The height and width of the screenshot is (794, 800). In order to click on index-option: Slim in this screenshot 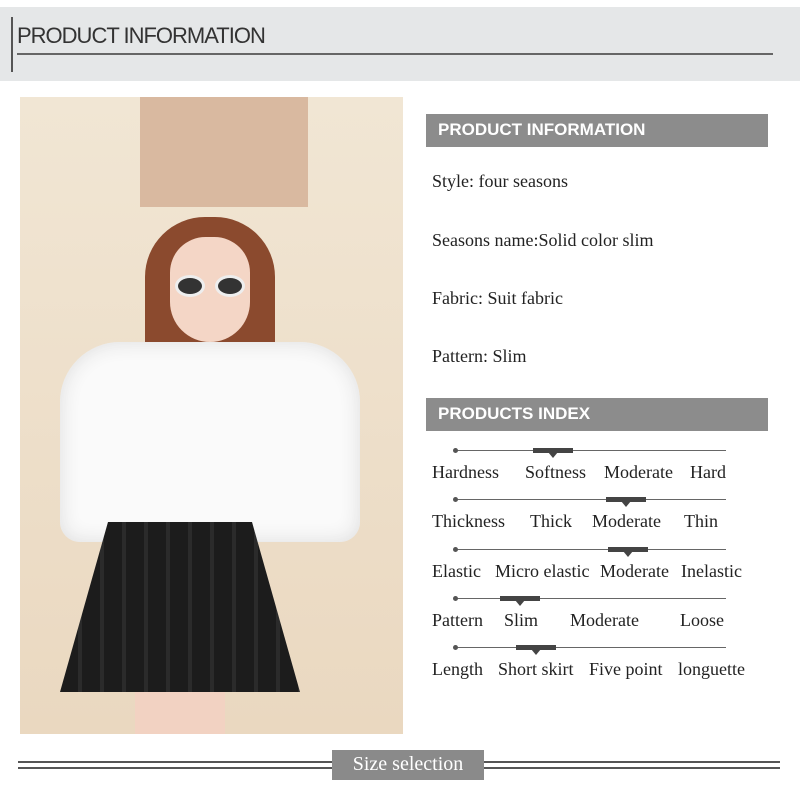, I will do `click(521, 620)`.